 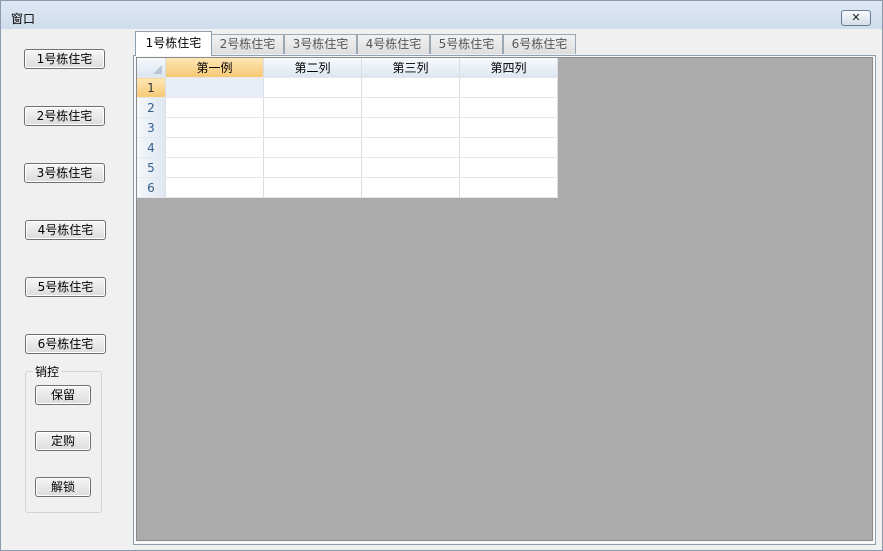 I want to click on row-header: 4, so click(x=151, y=147).